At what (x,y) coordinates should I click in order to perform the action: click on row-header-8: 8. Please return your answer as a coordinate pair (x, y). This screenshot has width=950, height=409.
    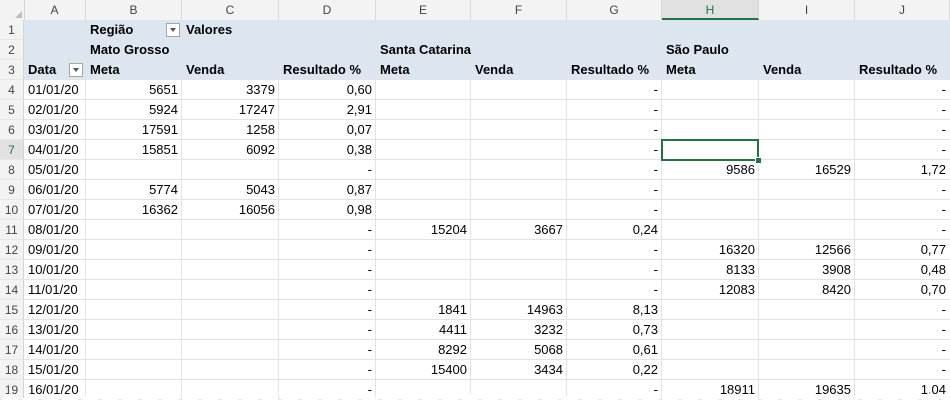
    Looking at the image, I should click on (12, 170).